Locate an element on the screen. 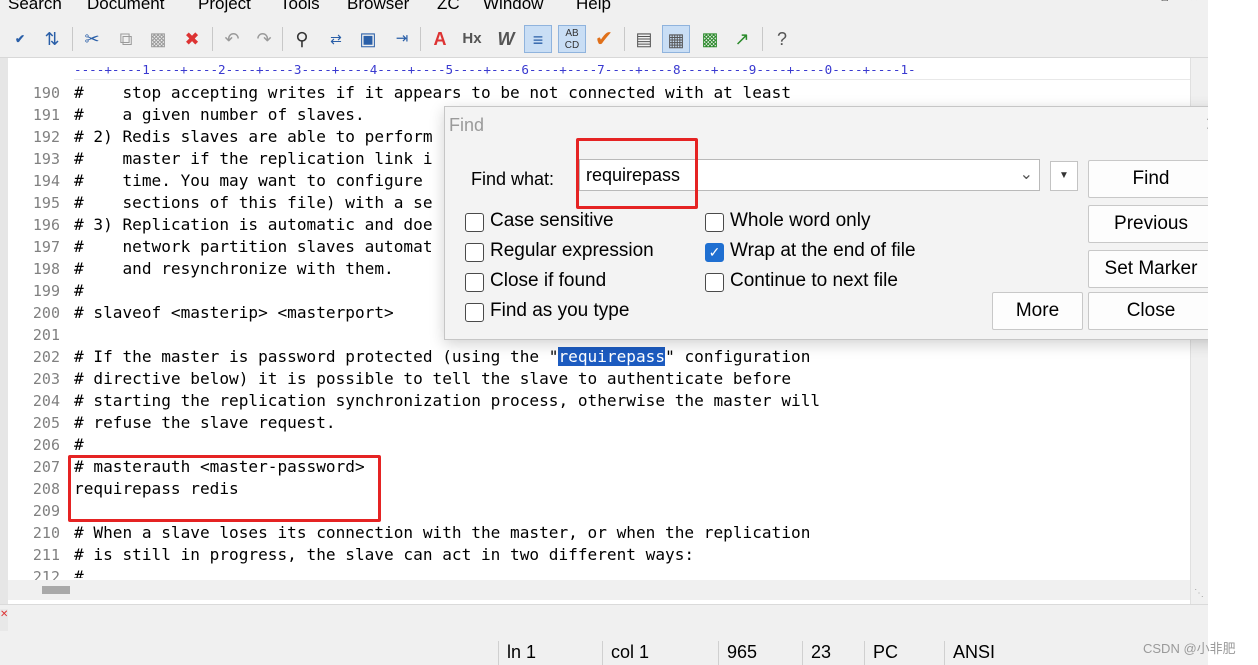  check-icon: ✔ is located at coordinates (604, 39).